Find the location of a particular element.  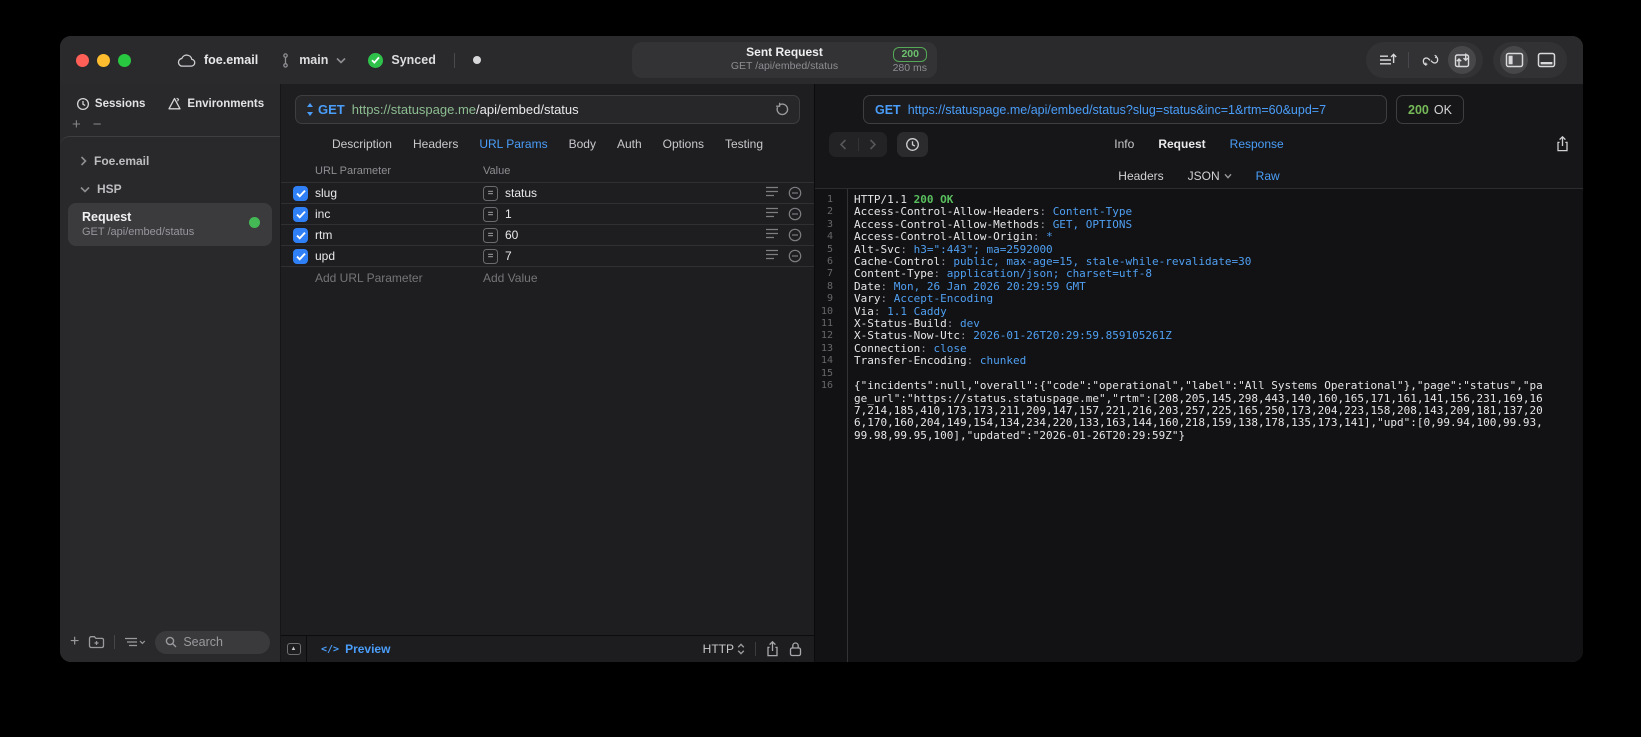

line-number: 9 is located at coordinates (829, 299).